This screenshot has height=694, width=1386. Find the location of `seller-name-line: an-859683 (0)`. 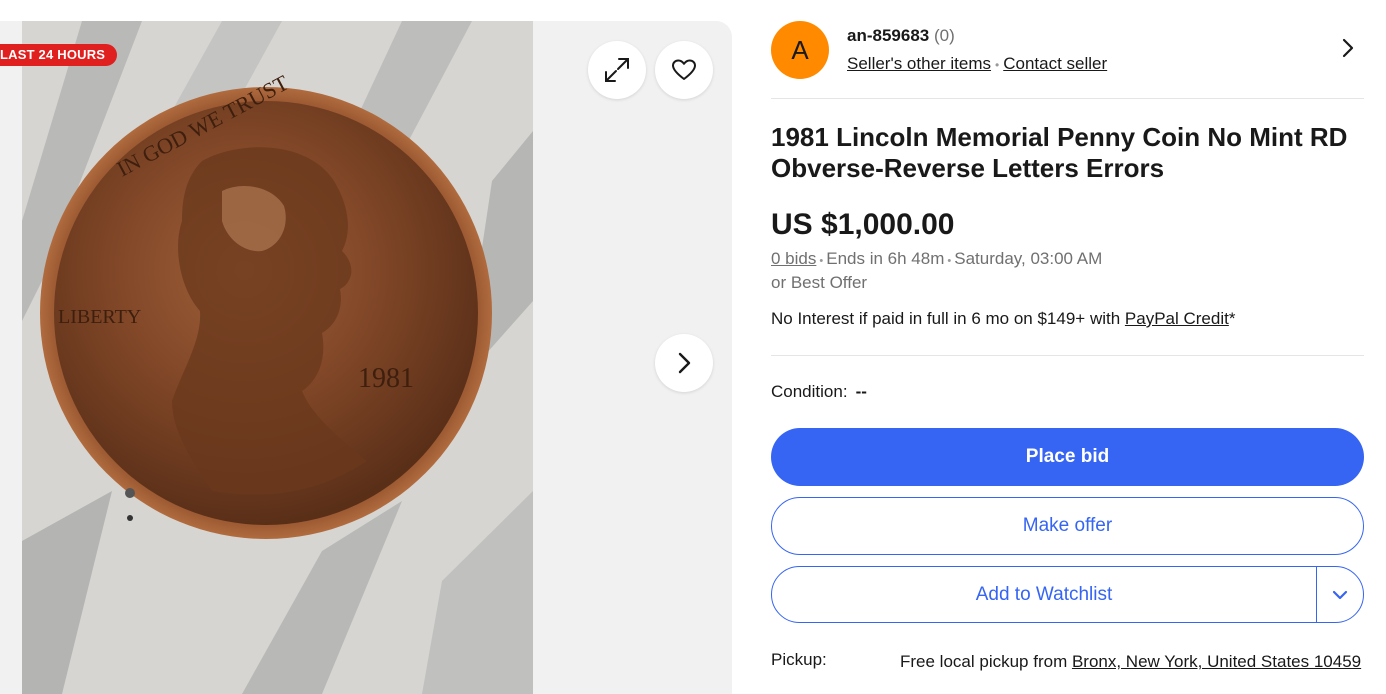

seller-name-line: an-859683 (0) is located at coordinates (901, 36).